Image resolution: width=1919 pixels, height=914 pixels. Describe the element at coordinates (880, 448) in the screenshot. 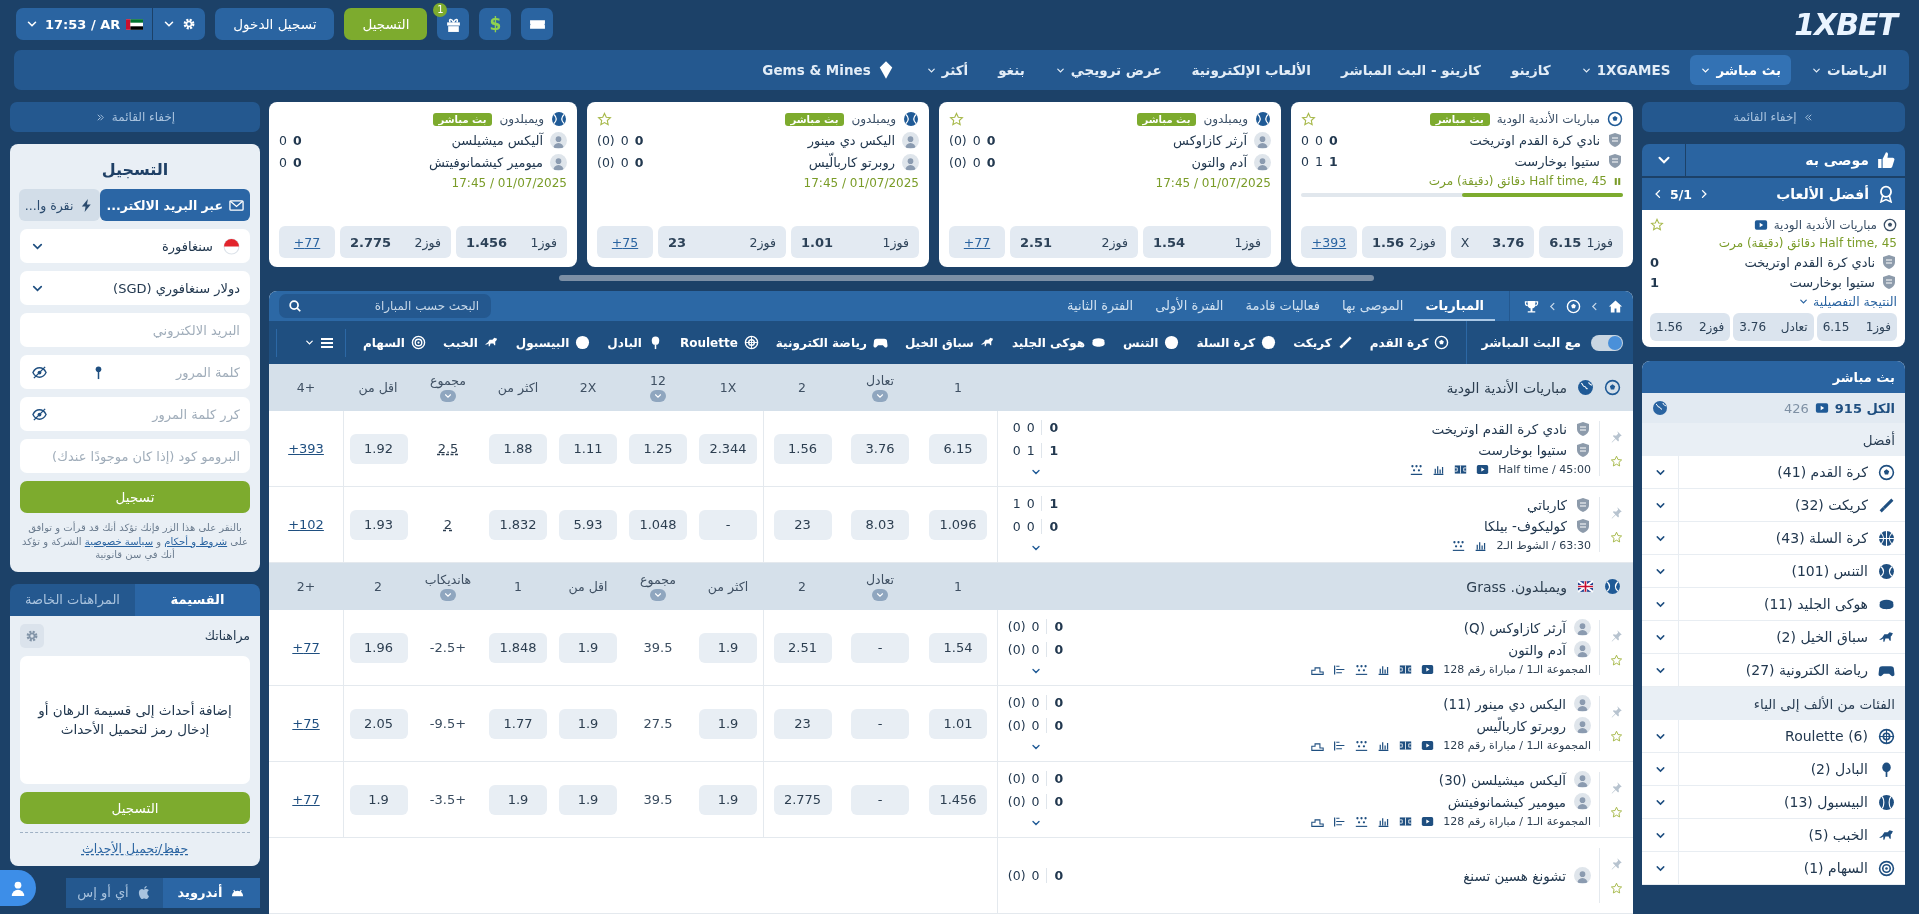

I see `odds-button: 3.76` at that location.